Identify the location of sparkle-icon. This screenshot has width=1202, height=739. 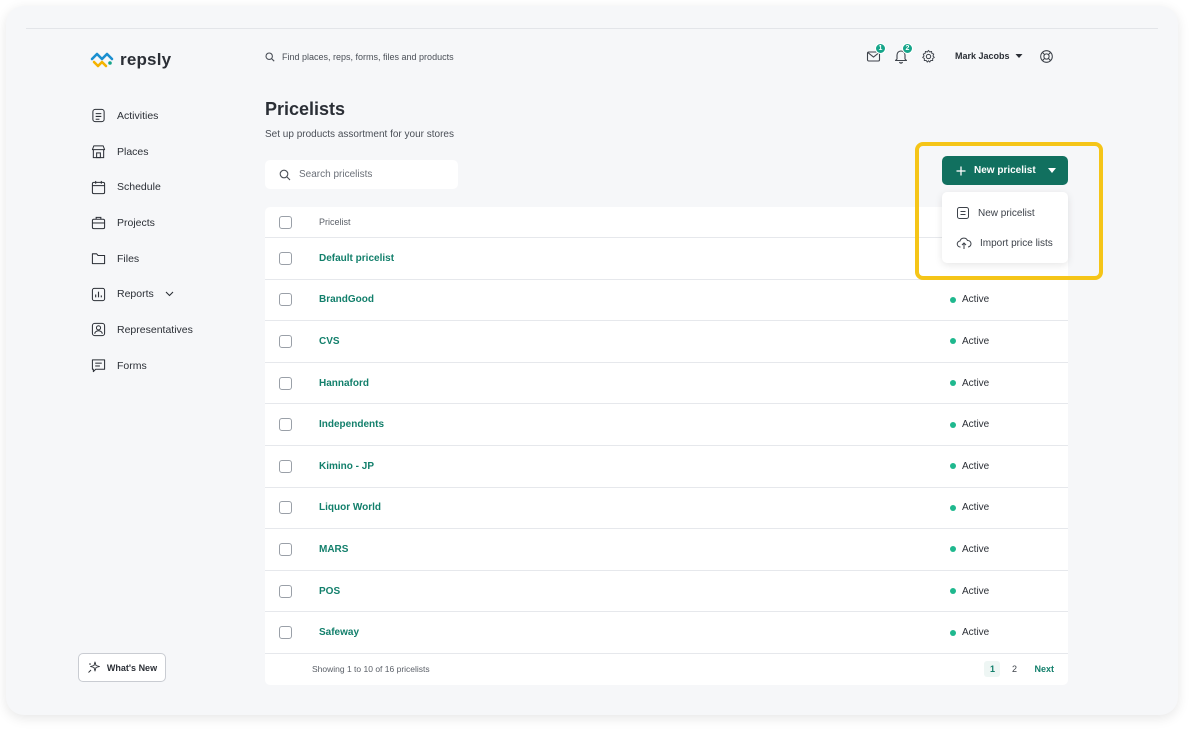
(94, 667).